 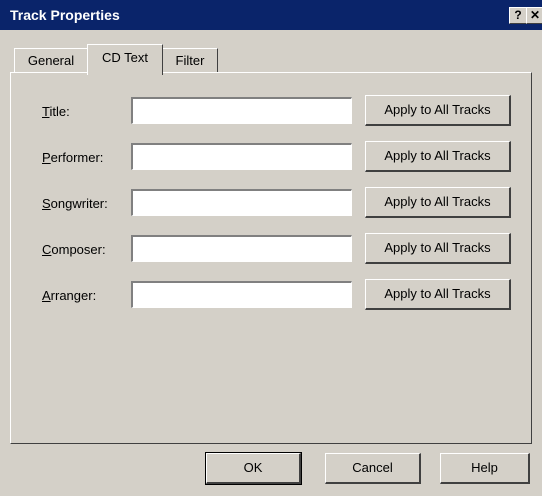 I want to click on apply-arranger-button: Apply to All Tracks, so click(x=438, y=294).